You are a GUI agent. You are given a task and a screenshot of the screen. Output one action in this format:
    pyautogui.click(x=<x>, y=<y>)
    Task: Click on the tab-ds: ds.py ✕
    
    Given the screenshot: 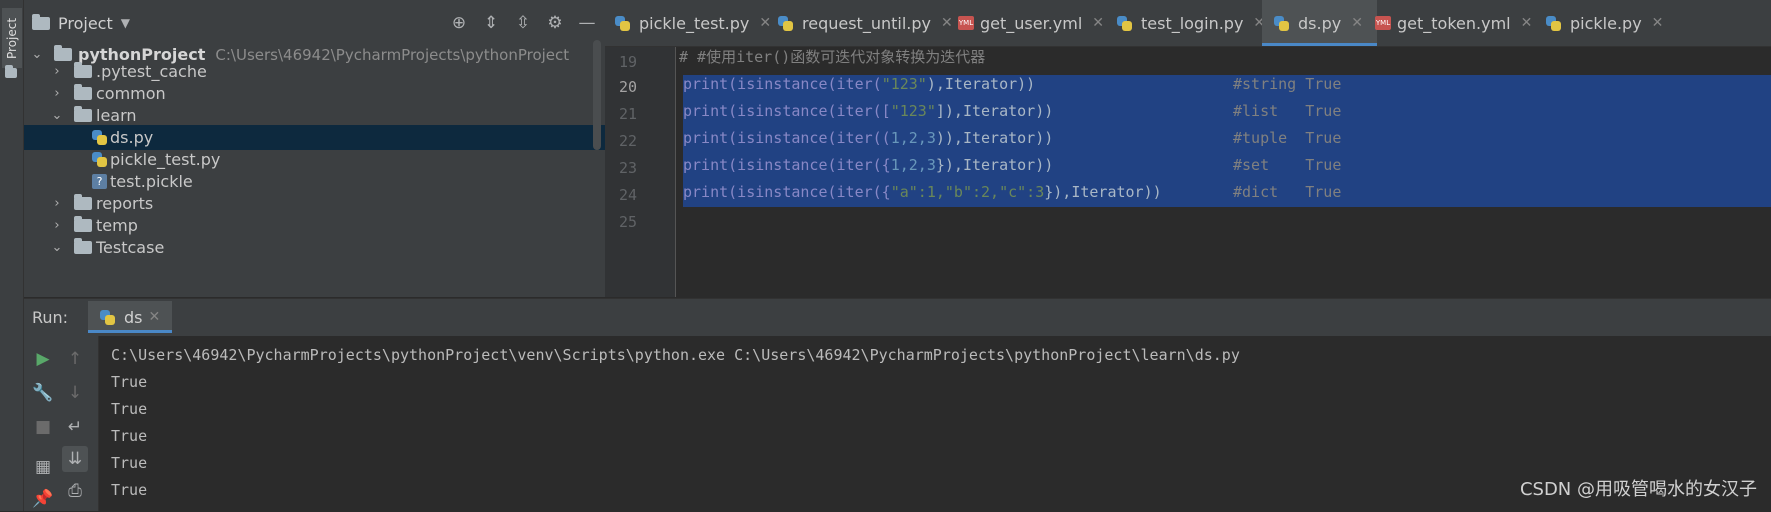 What is the action you would take?
    pyautogui.click(x=1319, y=23)
    